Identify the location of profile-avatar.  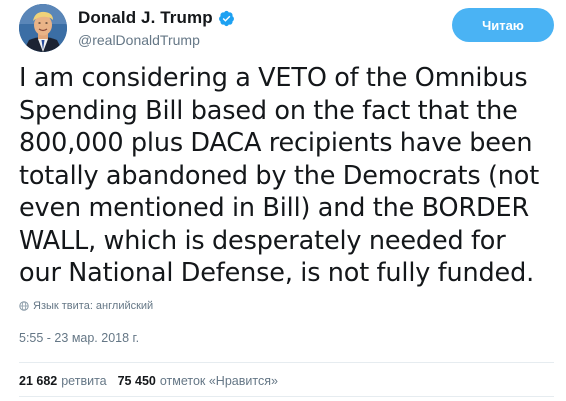
(43, 28).